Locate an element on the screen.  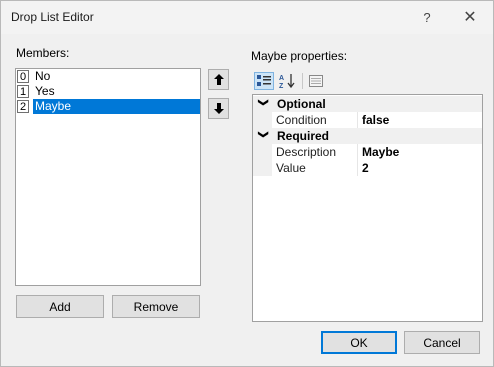
move-down-button is located at coordinates (218, 108).